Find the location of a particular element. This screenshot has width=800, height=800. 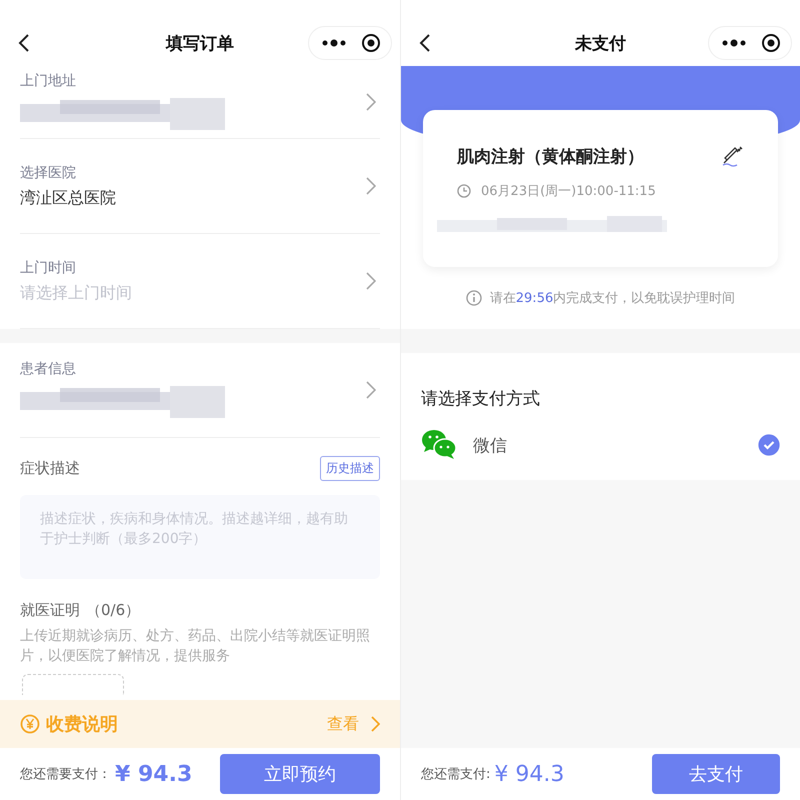

form-row: 选择医院 湾沚区总医院 is located at coordinates (200, 186).